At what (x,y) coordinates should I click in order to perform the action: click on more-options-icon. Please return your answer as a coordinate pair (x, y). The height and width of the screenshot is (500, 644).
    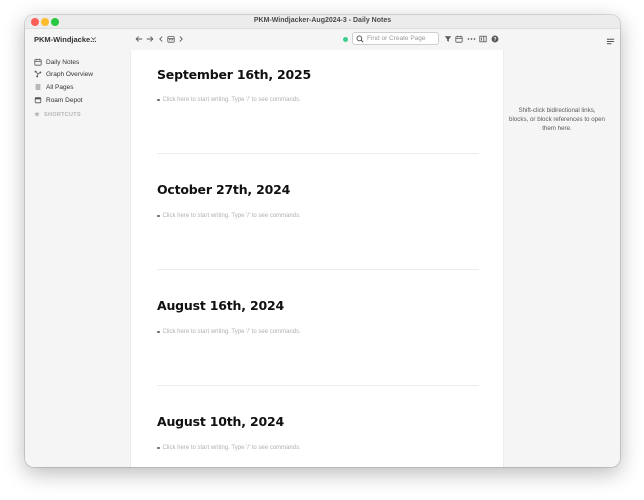
    Looking at the image, I should click on (471, 39).